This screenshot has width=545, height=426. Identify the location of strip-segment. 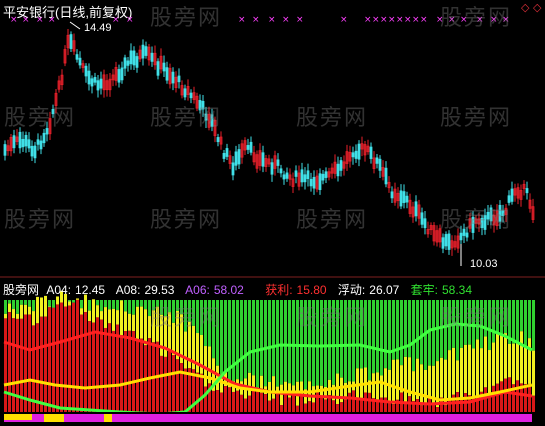
(108, 418).